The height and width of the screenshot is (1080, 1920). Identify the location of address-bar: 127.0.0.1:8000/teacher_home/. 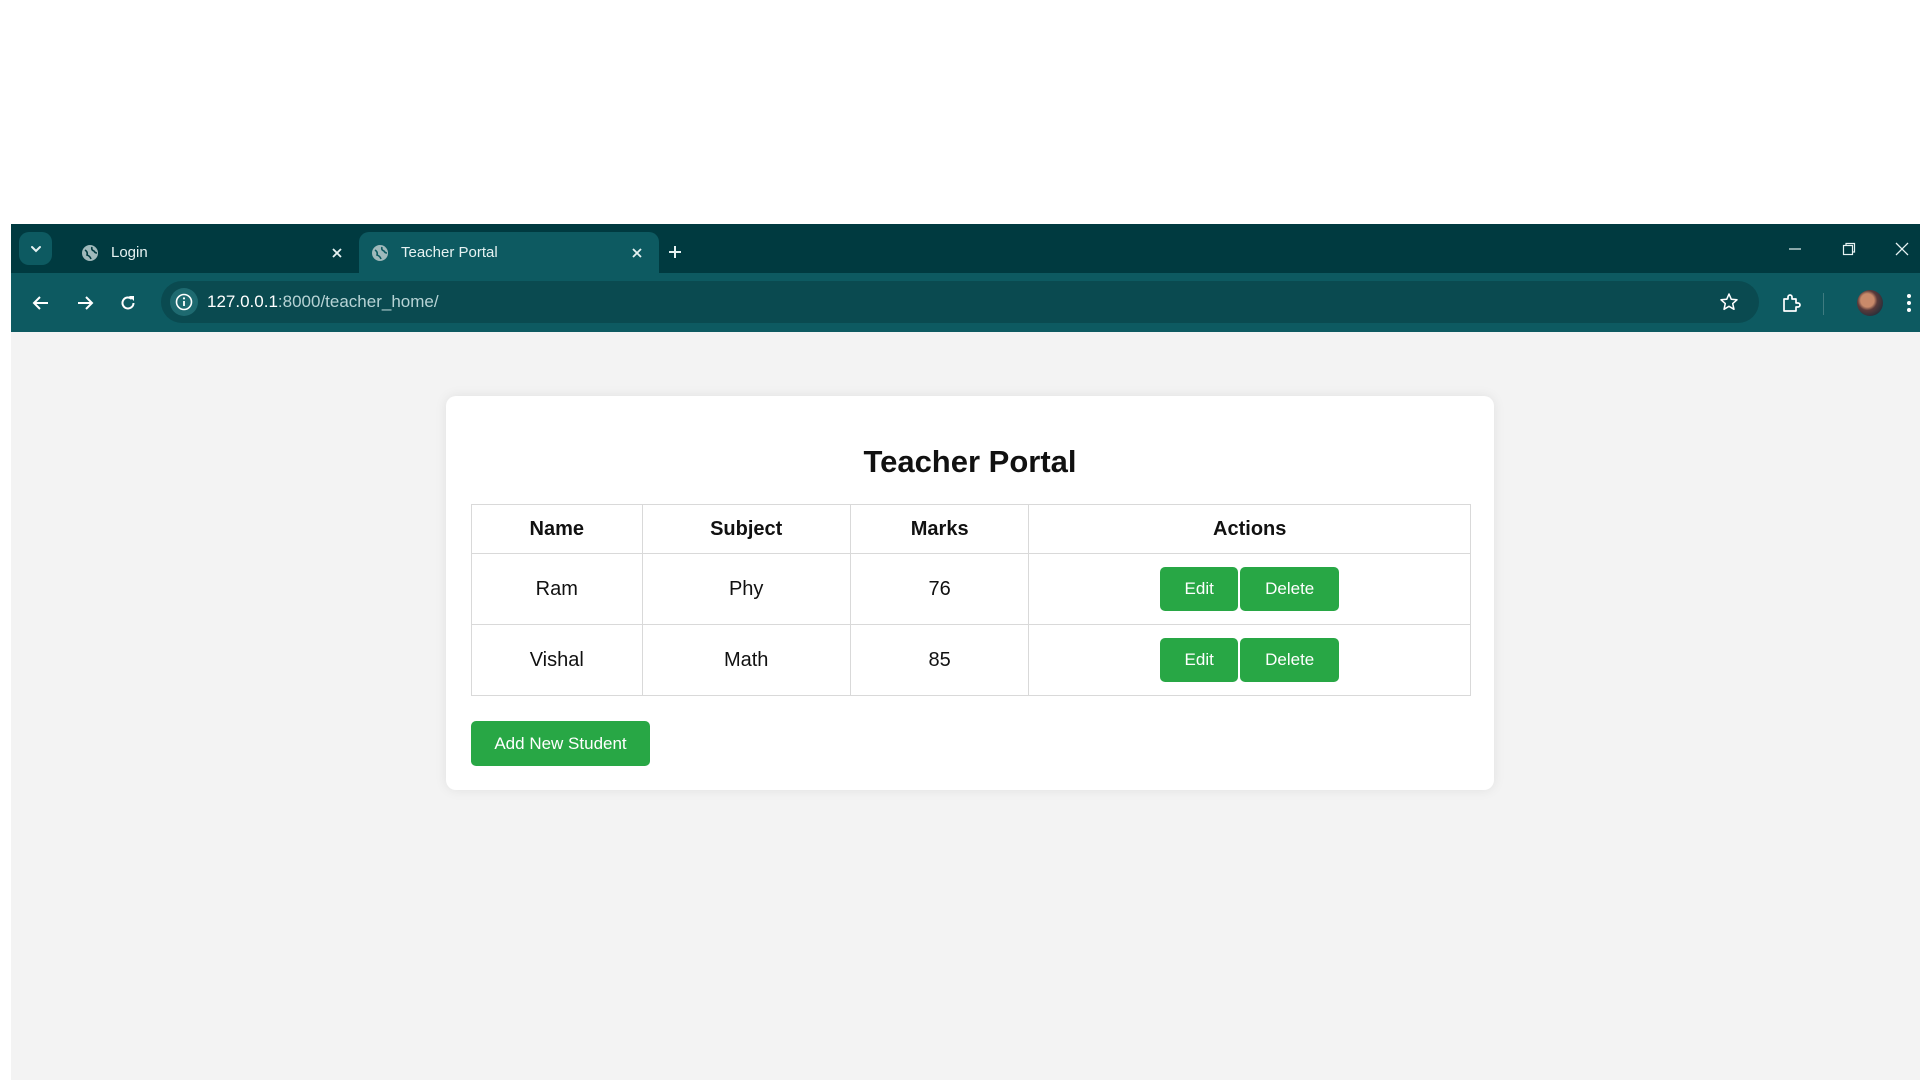
(960, 302).